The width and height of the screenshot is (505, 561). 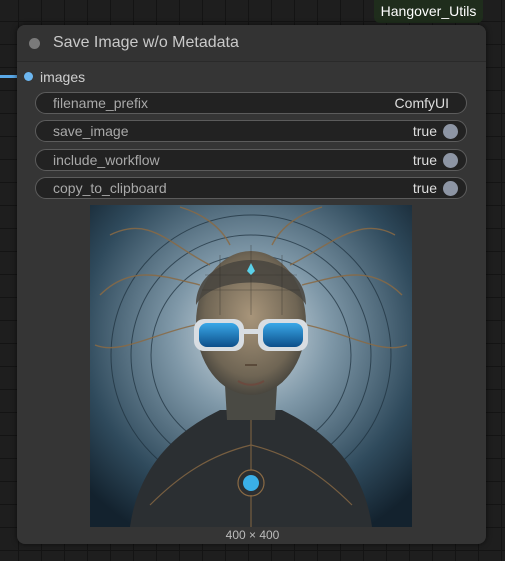 What do you see at coordinates (34, 43) in the screenshot?
I see `collapse-dot-icon` at bounding box center [34, 43].